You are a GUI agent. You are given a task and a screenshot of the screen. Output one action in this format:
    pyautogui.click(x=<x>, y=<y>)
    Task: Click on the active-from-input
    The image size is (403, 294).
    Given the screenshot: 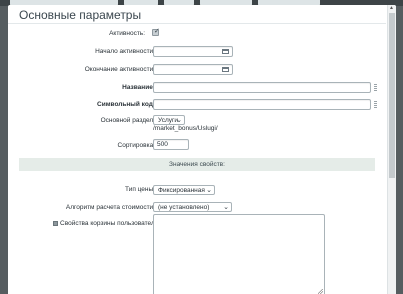 What is the action you would take?
    pyautogui.click(x=193, y=51)
    